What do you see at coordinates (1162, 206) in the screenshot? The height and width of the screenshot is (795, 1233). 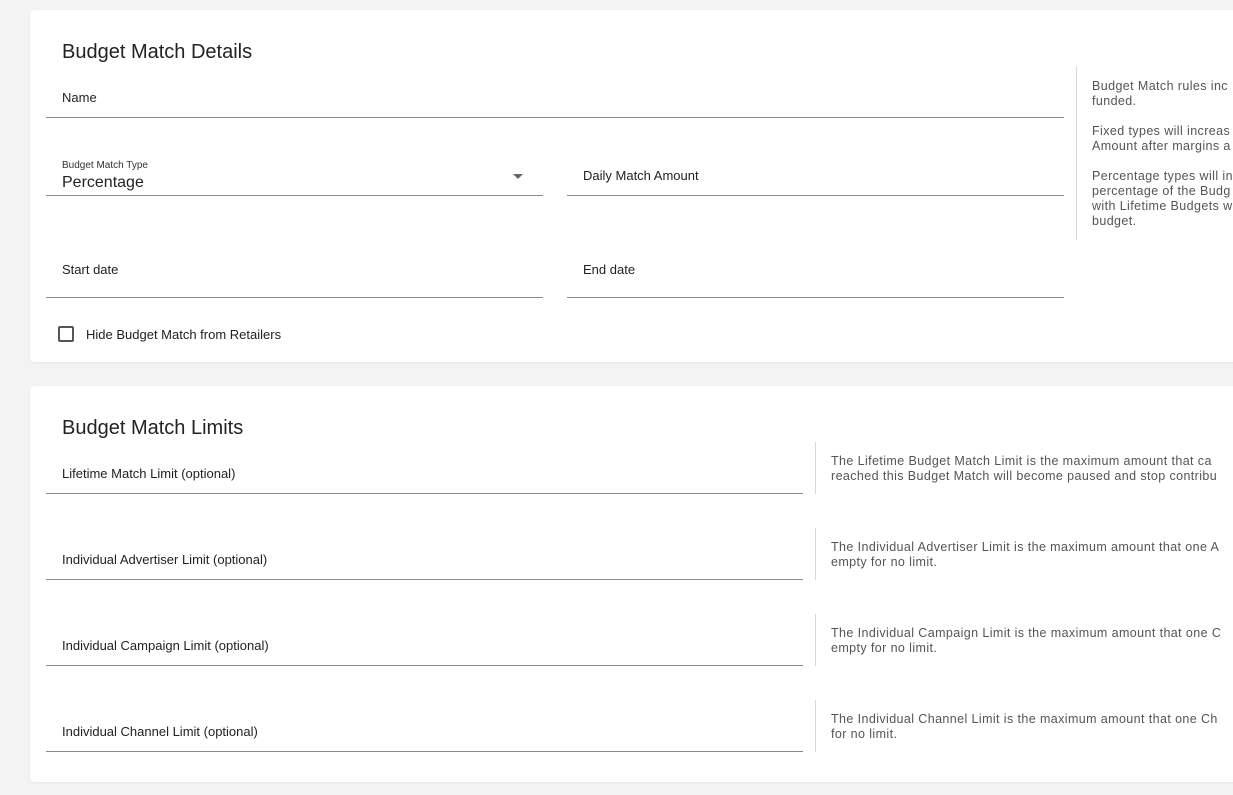 I see `help-text-line: with Lifetime Budgets w` at bounding box center [1162, 206].